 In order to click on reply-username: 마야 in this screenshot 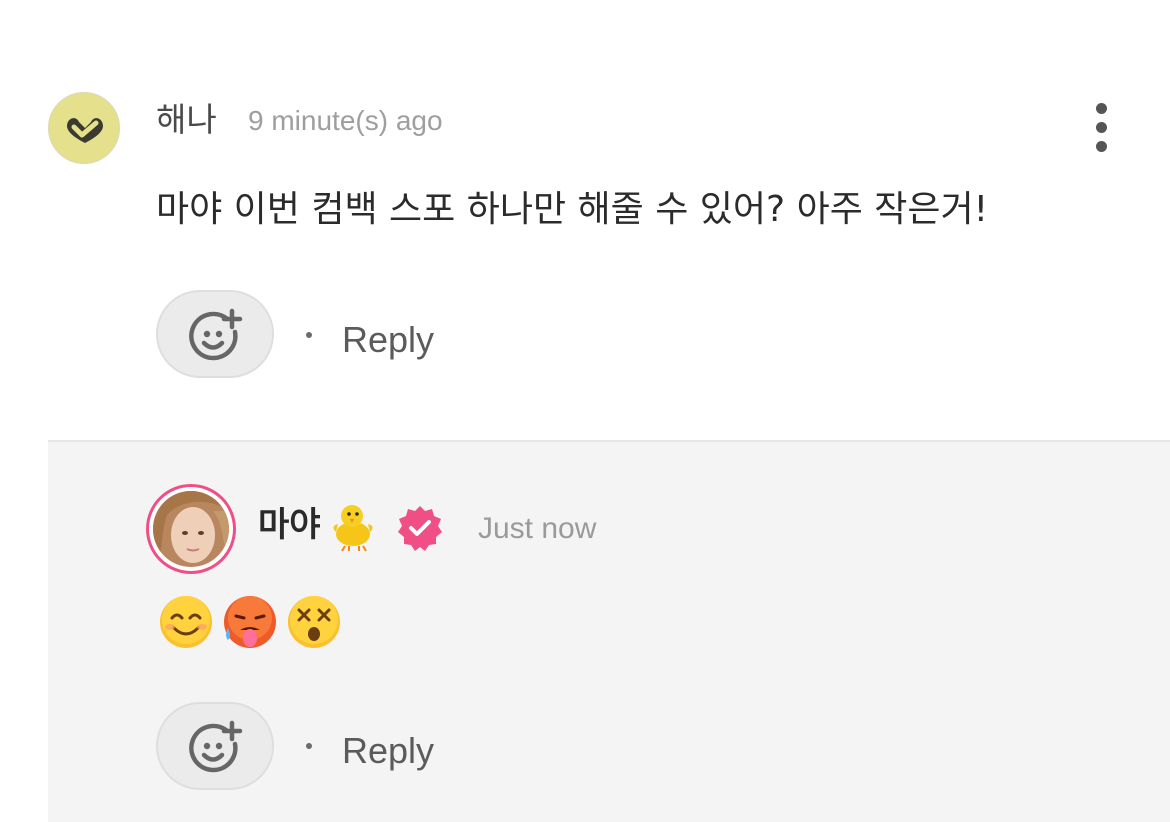, I will do `click(289, 525)`.